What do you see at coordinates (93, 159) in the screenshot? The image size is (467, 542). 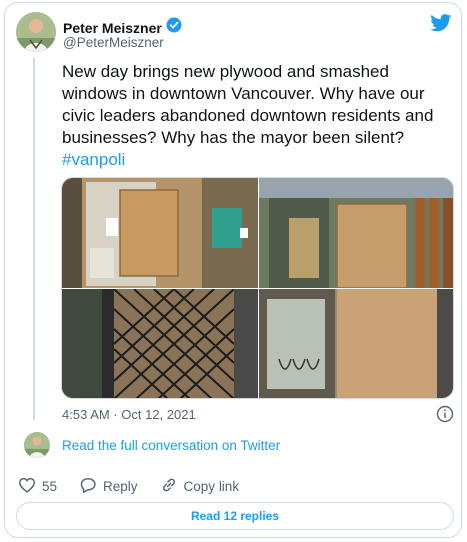 I see `hashtag-link: #vanpoli` at bounding box center [93, 159].